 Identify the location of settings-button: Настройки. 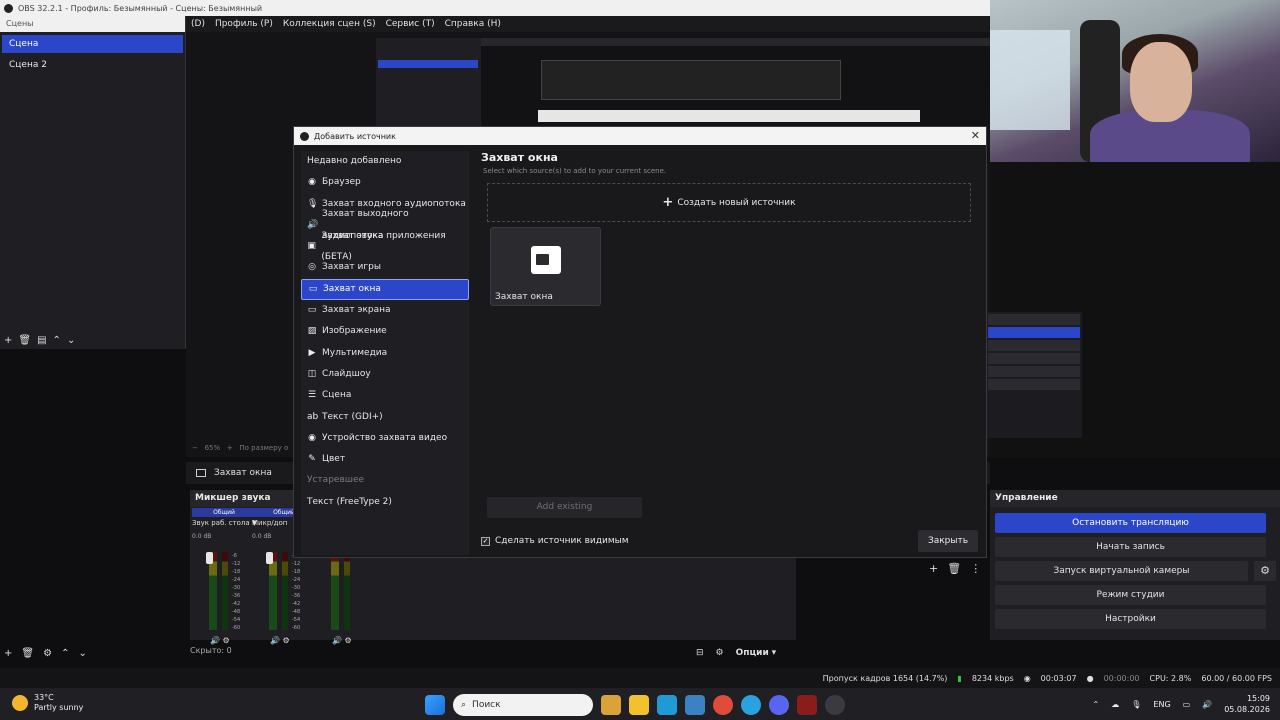
(1130, 619).